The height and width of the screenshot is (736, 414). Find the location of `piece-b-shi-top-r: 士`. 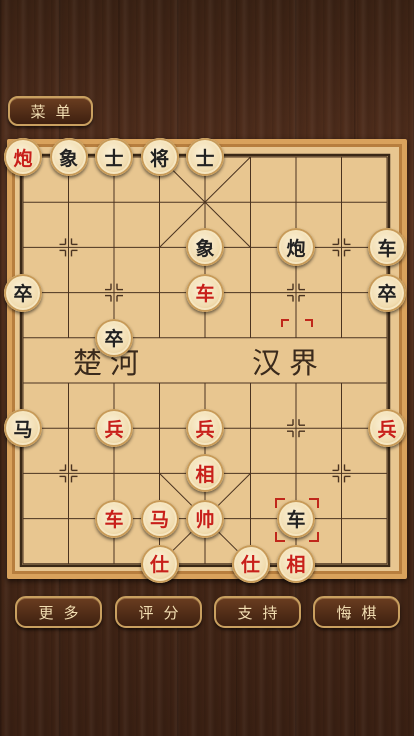

piece-b-shi-top-r: 士 is located at coordinates (205, 157).